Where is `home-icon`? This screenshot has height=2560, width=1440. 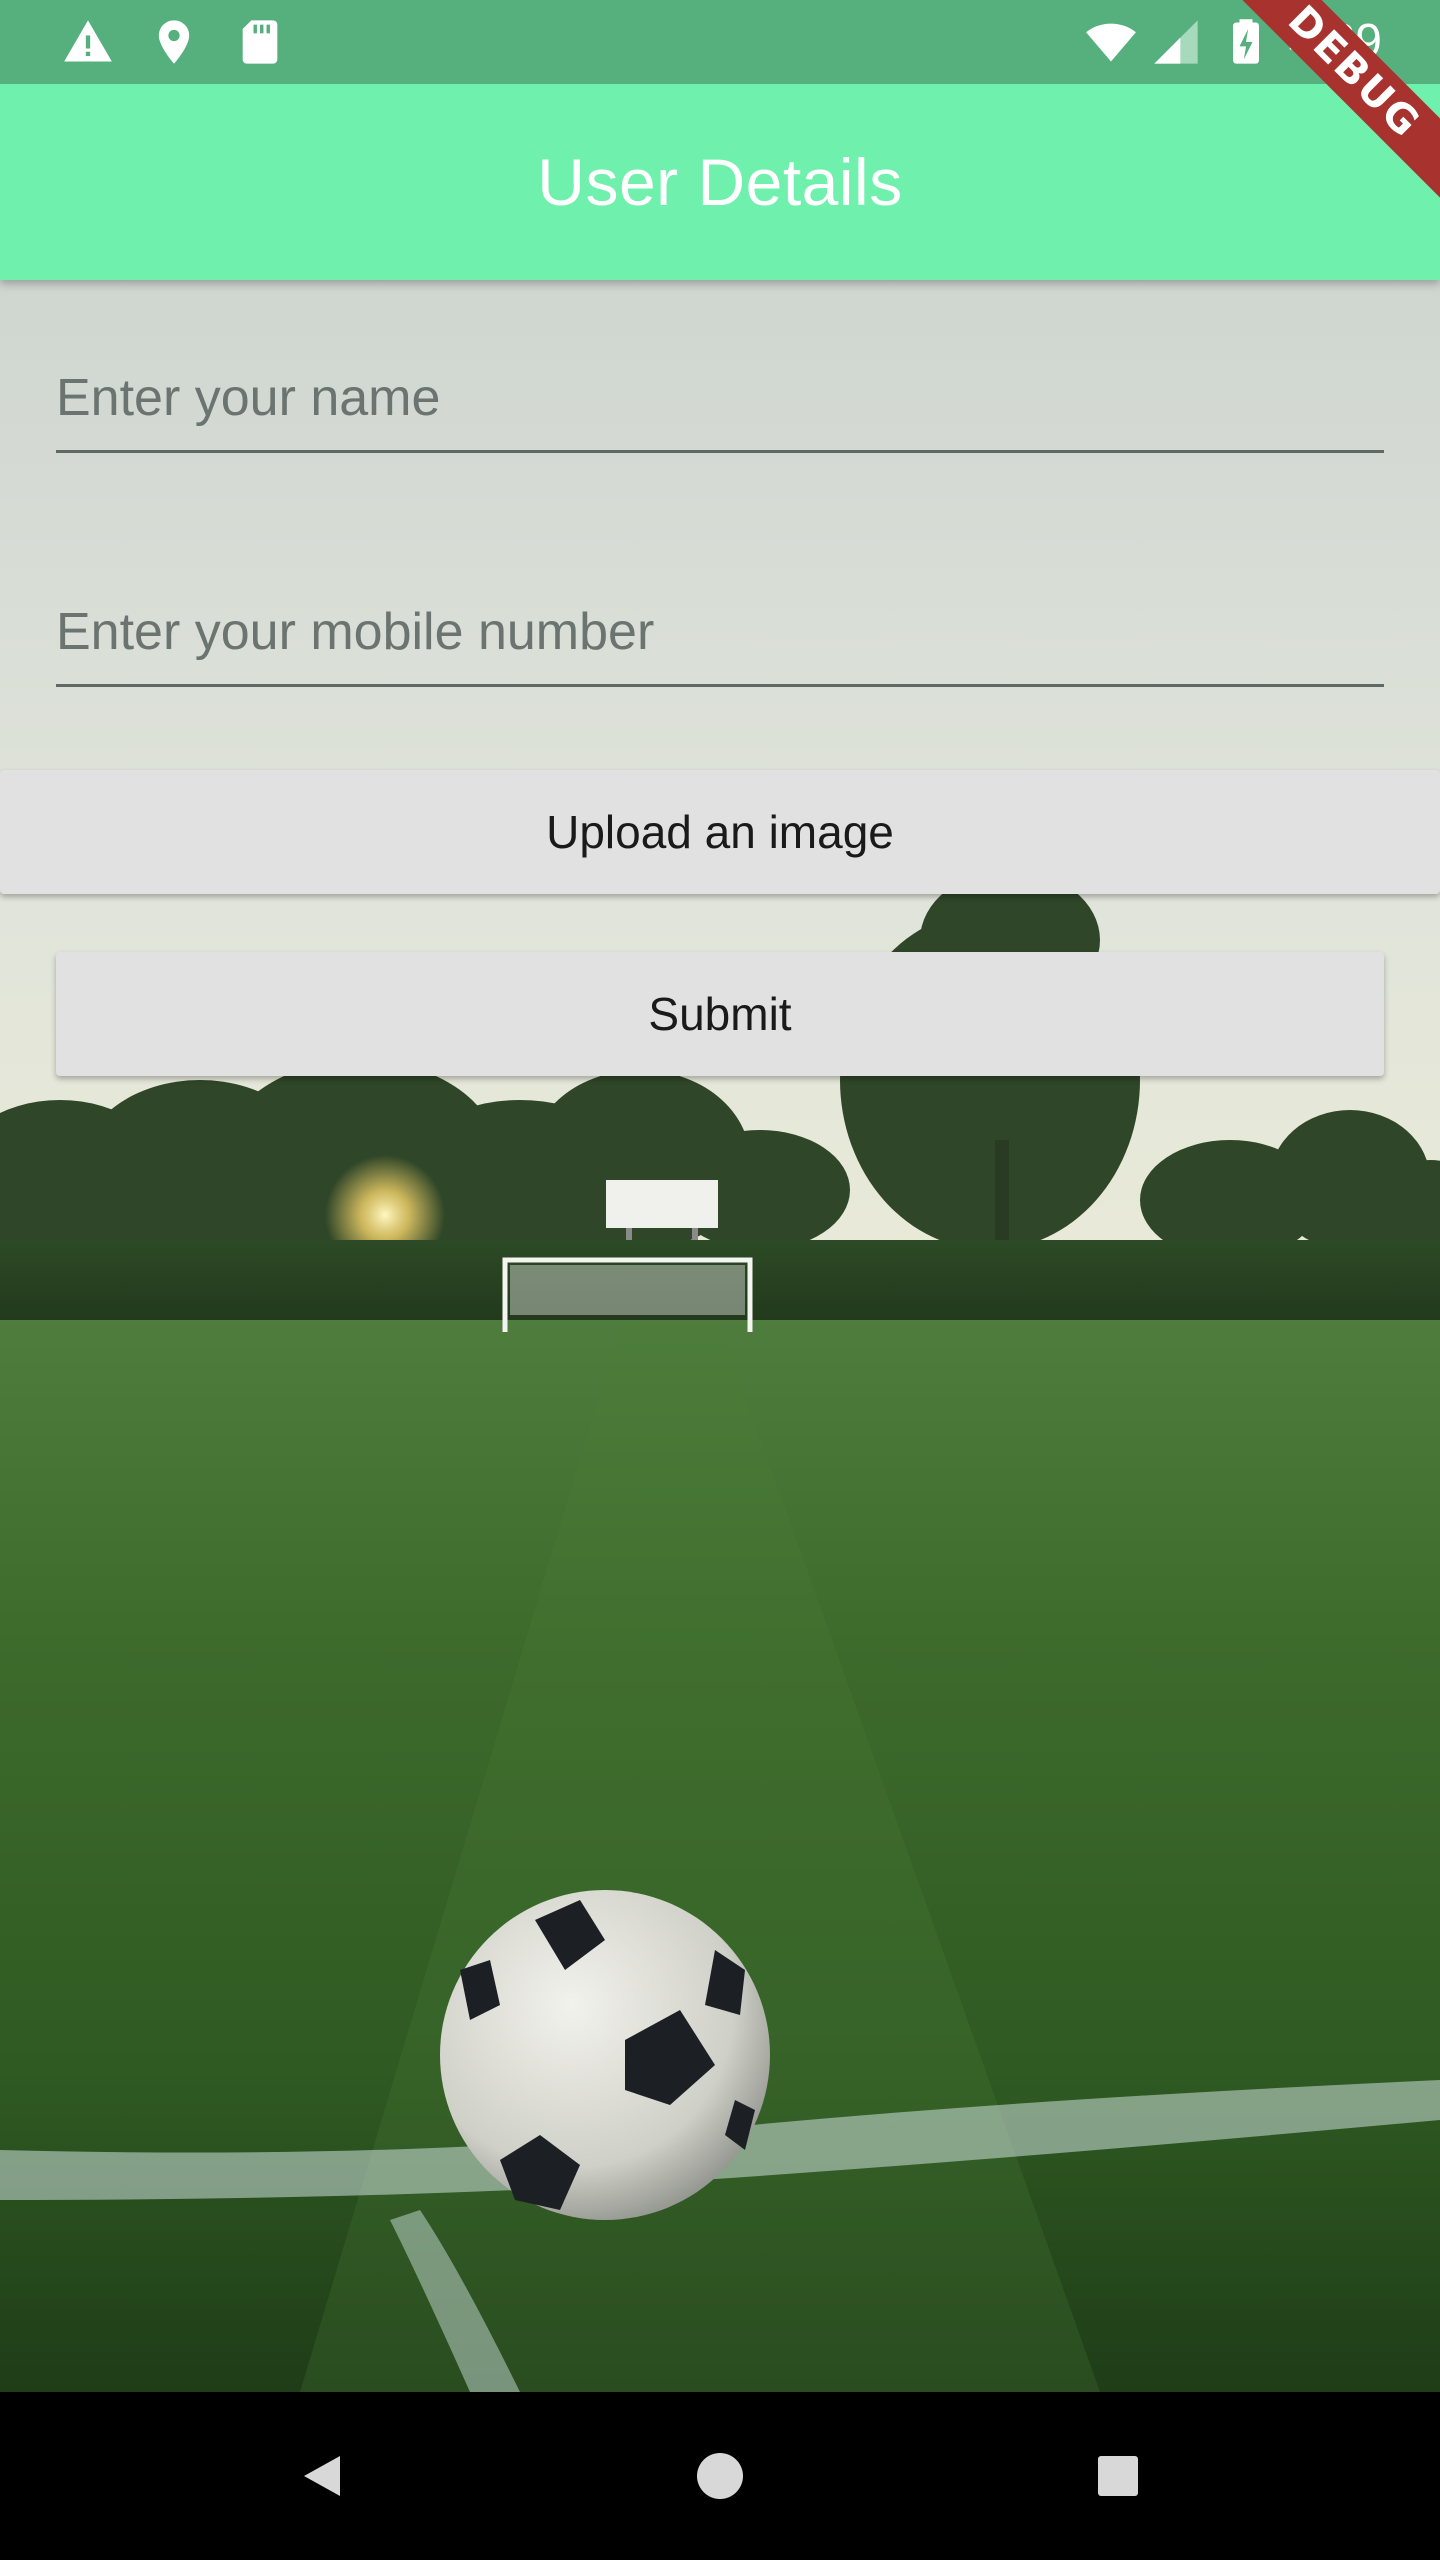
home-icon is located at coordinates (720, 2476).